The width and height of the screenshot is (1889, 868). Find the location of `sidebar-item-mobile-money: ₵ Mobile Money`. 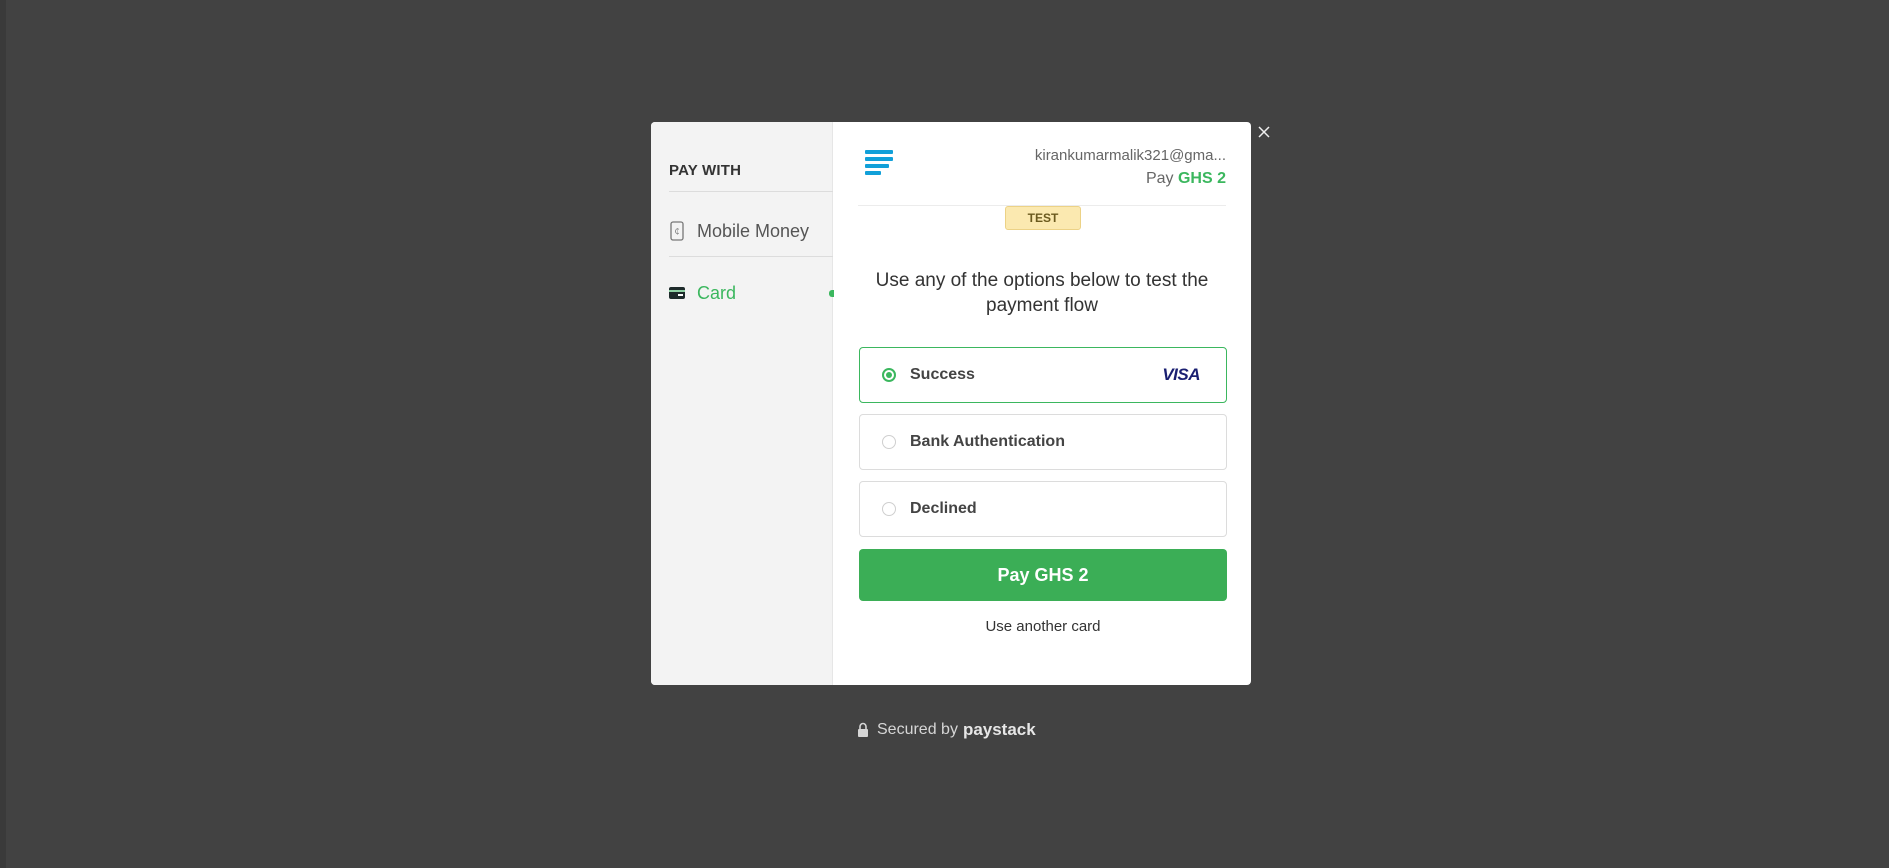

sidebar-item-mobile-money: ₵ Mobile Money is located at coordinates (751, 231).